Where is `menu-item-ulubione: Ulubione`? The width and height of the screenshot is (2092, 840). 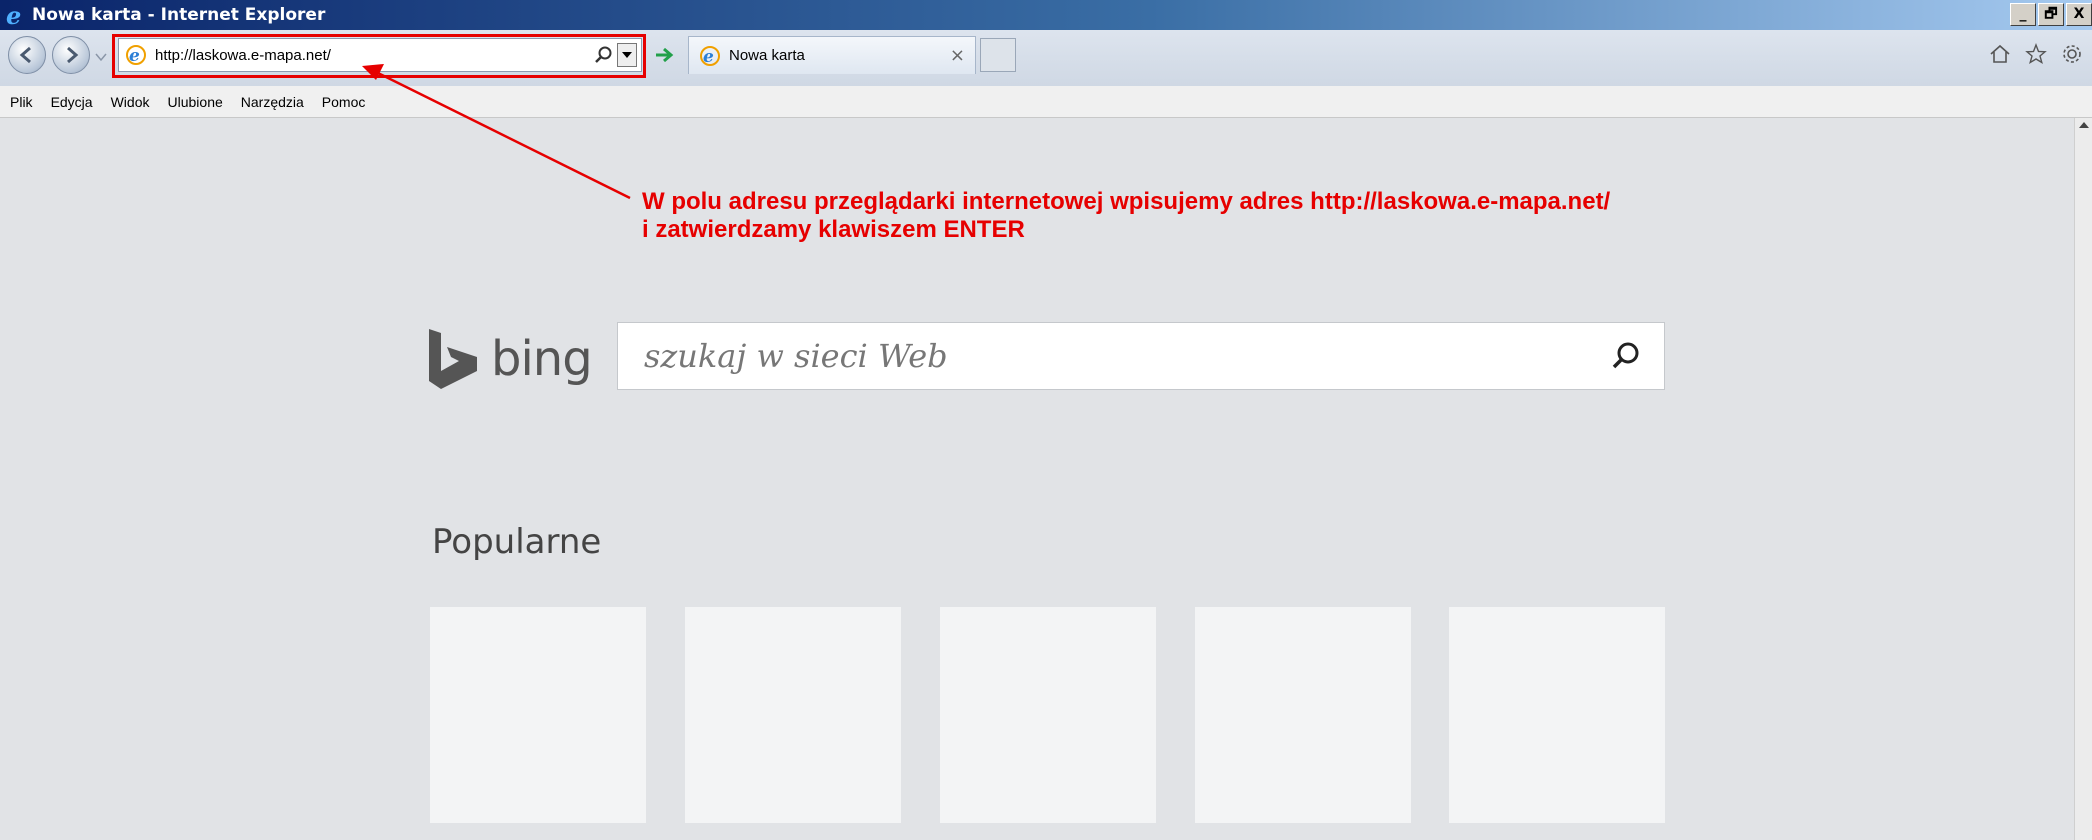
menu-item-ulubione: Ulubione is located at coordinates (195, 102).